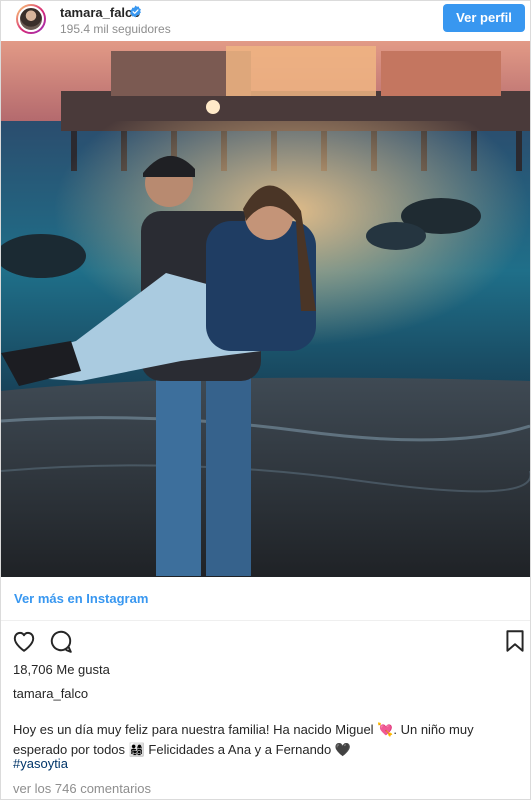 The width and height of the screenshot is (531, 800). I want to click on comment-bubble-icon, so click(61, 641).